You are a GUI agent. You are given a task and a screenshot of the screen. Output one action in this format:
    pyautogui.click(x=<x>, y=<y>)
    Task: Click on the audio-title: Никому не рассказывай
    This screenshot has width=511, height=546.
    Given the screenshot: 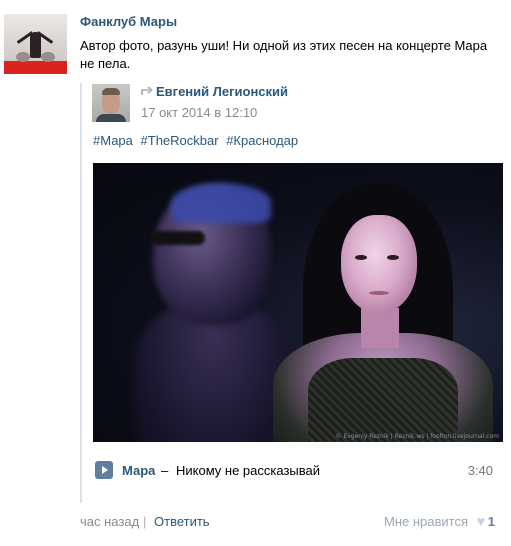 What is the action you would take?
    pyautogui.click(x=248, y=470)
    